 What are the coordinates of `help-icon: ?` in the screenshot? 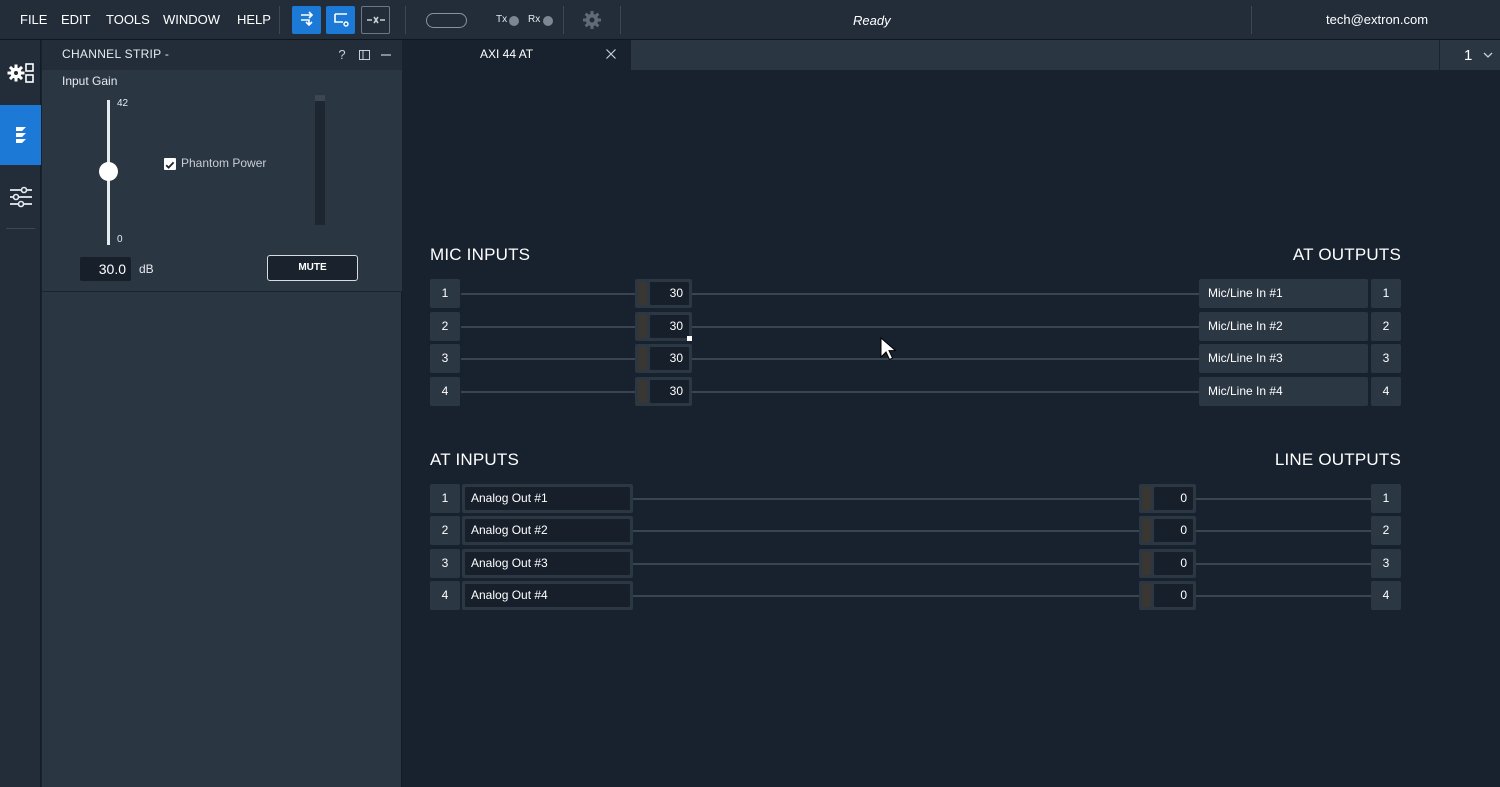 It's located at (342, 55).